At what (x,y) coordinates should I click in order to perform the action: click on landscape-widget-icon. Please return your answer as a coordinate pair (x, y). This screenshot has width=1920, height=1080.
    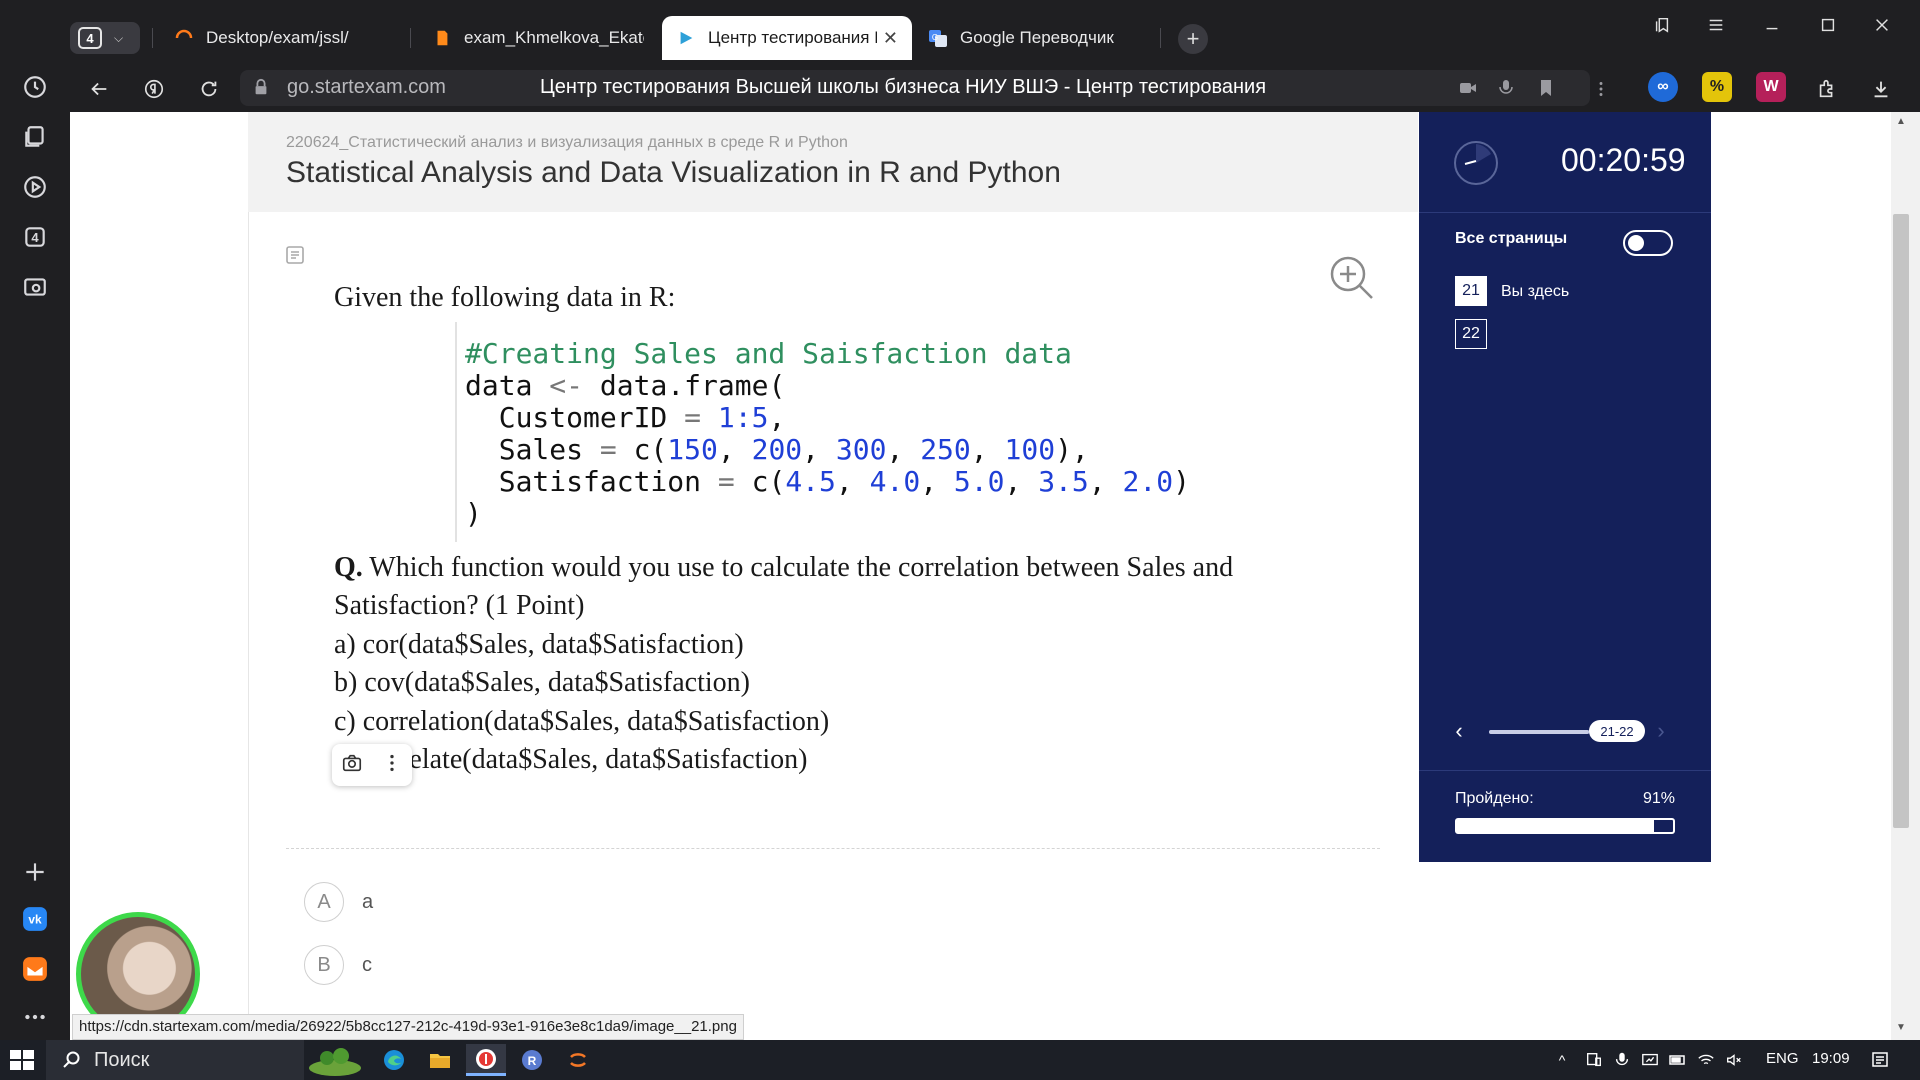
    Looking at the image, I should click on (335, 1060).